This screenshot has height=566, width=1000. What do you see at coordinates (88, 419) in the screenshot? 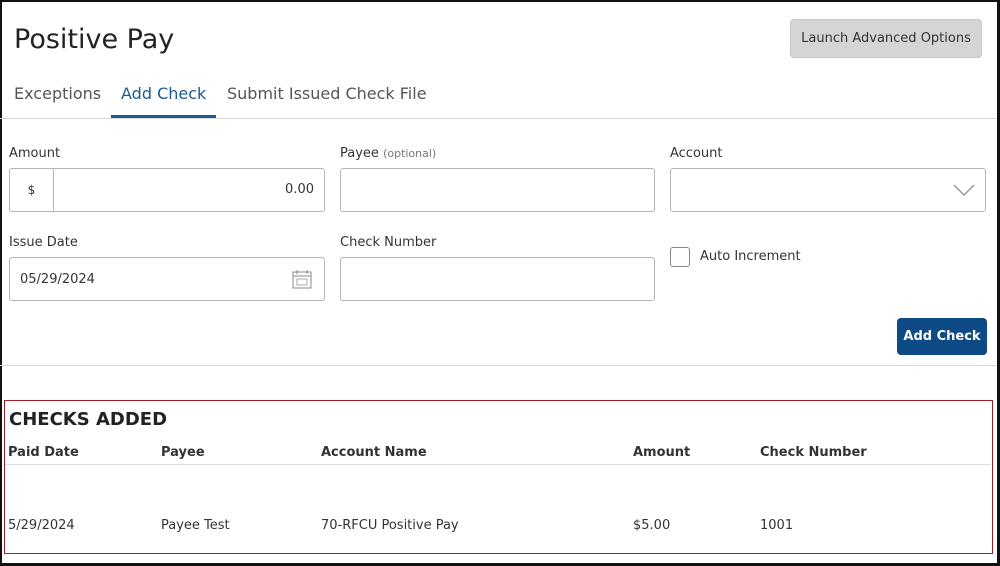
I see `checks-added-title: CHECKS ADDED` at bounding box center [88, 419].